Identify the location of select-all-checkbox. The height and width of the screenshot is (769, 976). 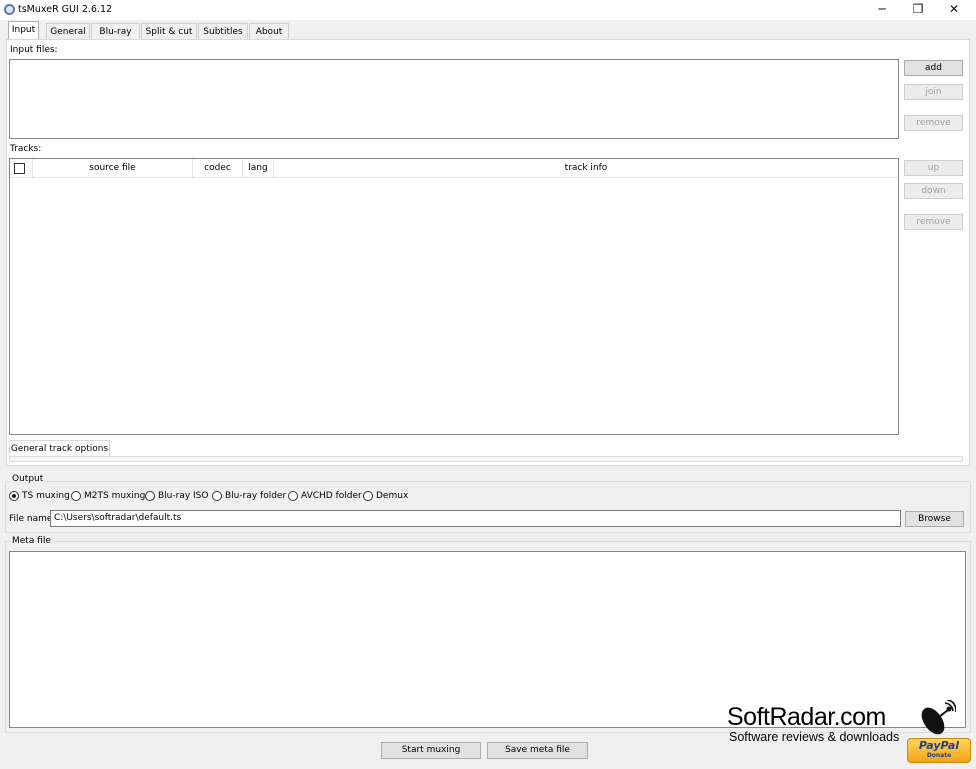
(19, 168).